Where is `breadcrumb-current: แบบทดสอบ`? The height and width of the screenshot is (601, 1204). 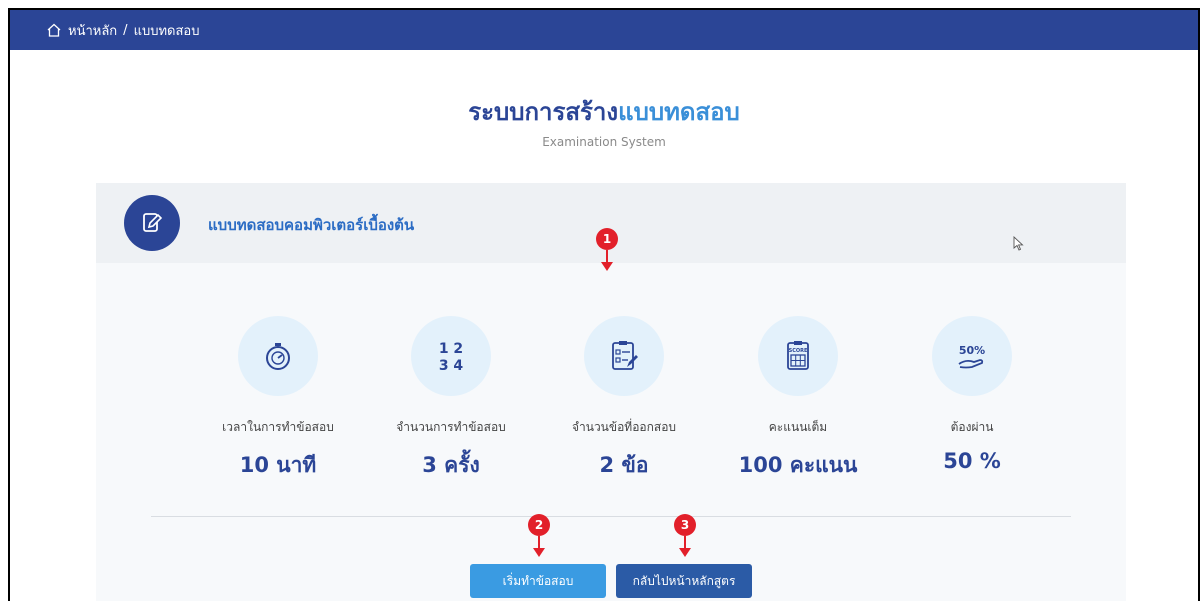 breadcrumb-current: แบบทดสอบ is located at coordinates (166, 31).